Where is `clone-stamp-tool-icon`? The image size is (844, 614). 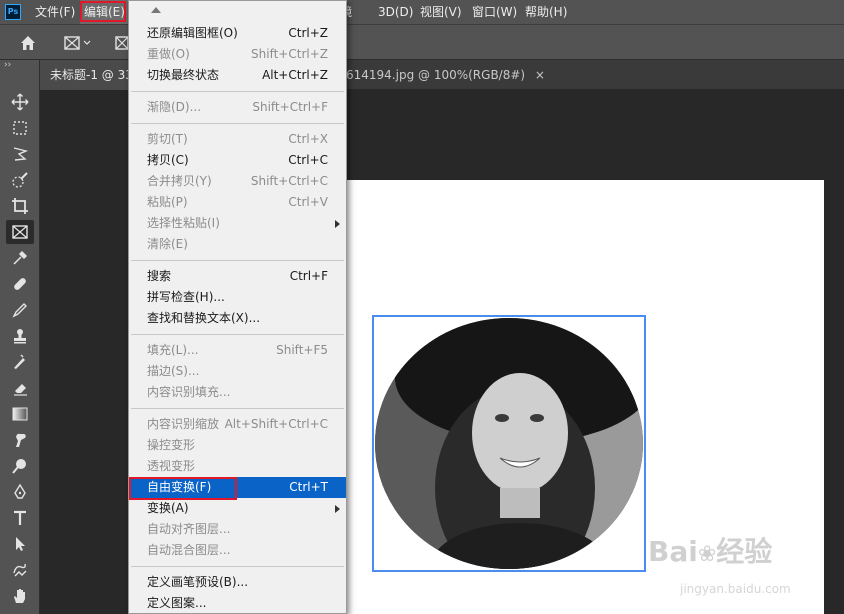
clone-stamp-tool-icon is located at coordinates (20, 336).